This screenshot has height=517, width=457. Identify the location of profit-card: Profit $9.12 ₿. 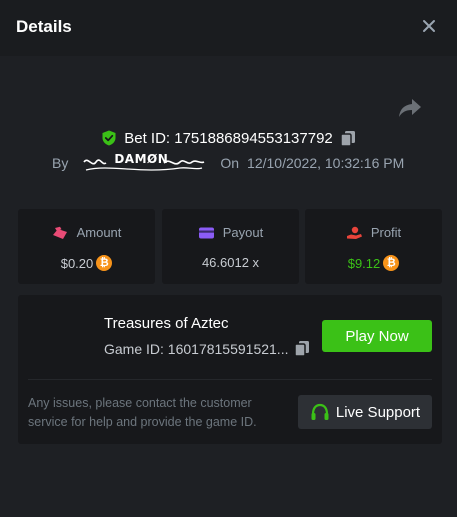
(373, 246).